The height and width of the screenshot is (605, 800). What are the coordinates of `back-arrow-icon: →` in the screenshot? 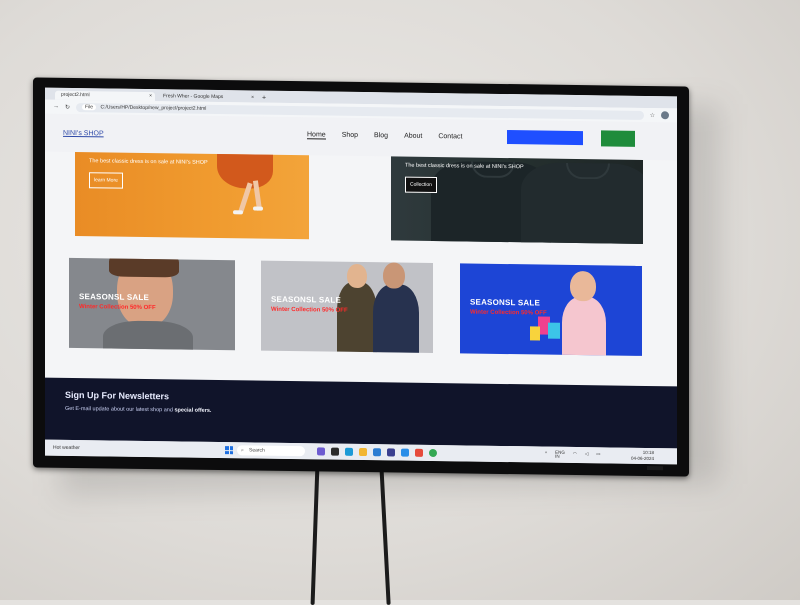 It's located at (56, 107).